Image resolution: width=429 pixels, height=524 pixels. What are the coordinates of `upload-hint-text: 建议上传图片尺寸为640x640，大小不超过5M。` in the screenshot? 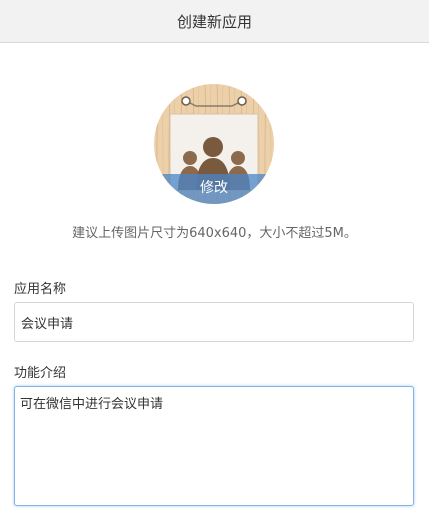 It's located at (214, 233).